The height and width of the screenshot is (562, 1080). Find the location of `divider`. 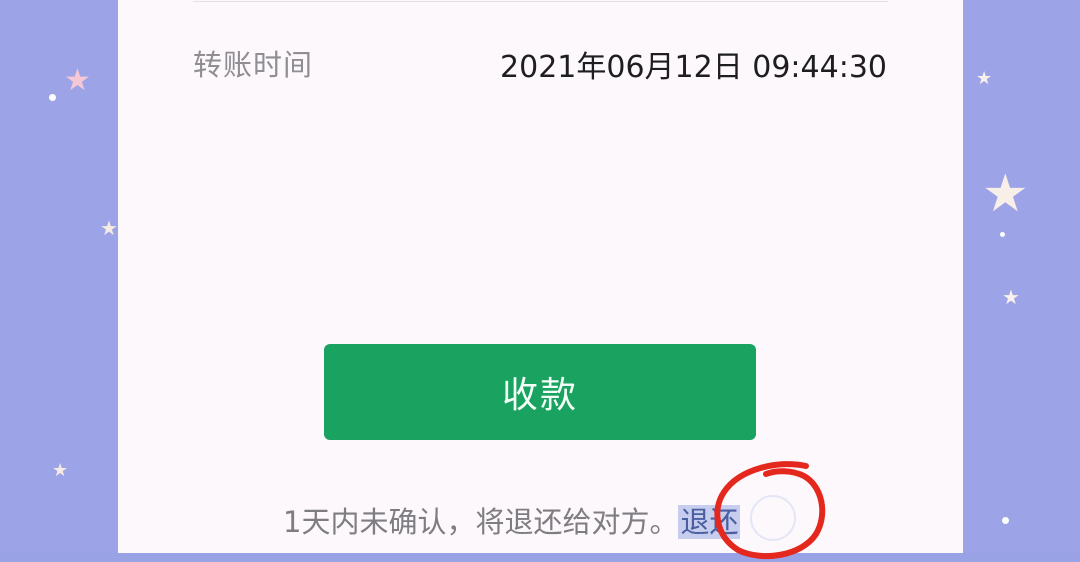

divider is located at coordinates (540, 1).